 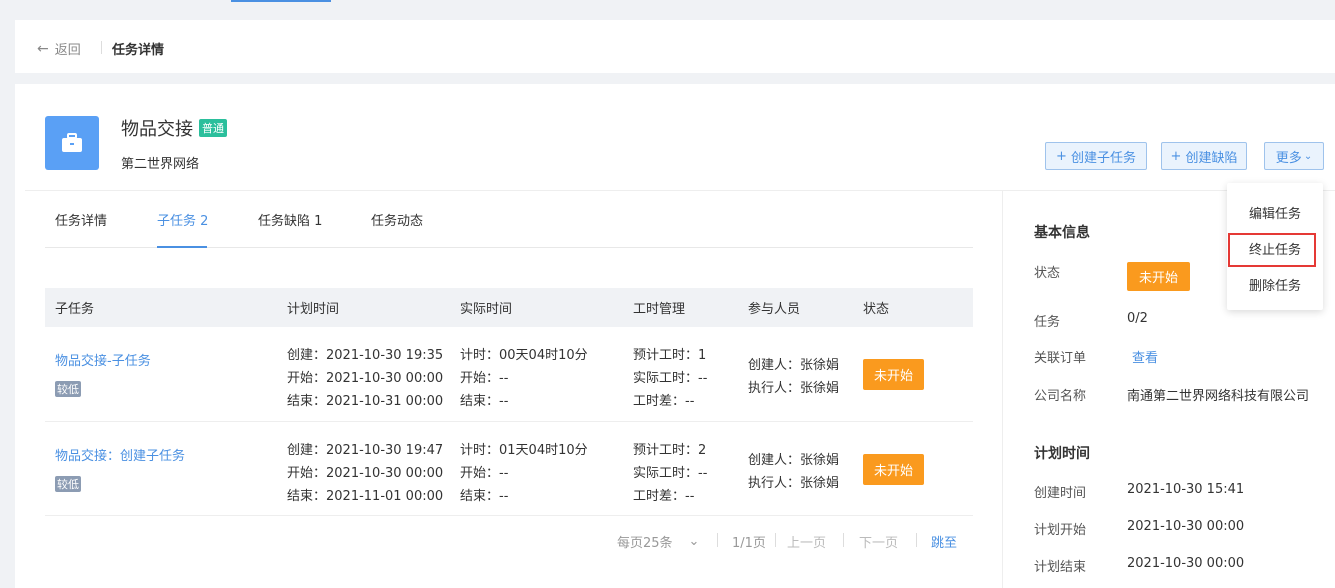 I want to click on actual-time-cell: 计时：00天04时10分 开始：-- 结束：--, so click(x=541, y=370).